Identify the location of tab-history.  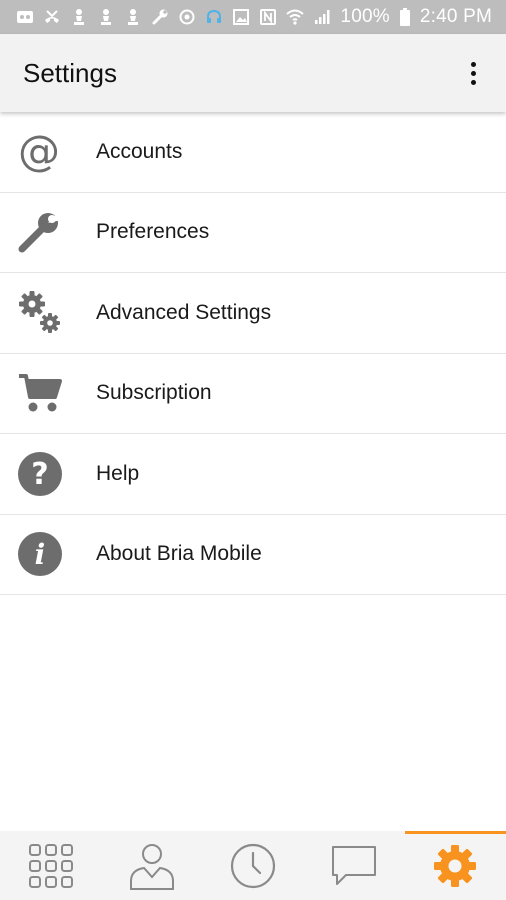
(252, 865).